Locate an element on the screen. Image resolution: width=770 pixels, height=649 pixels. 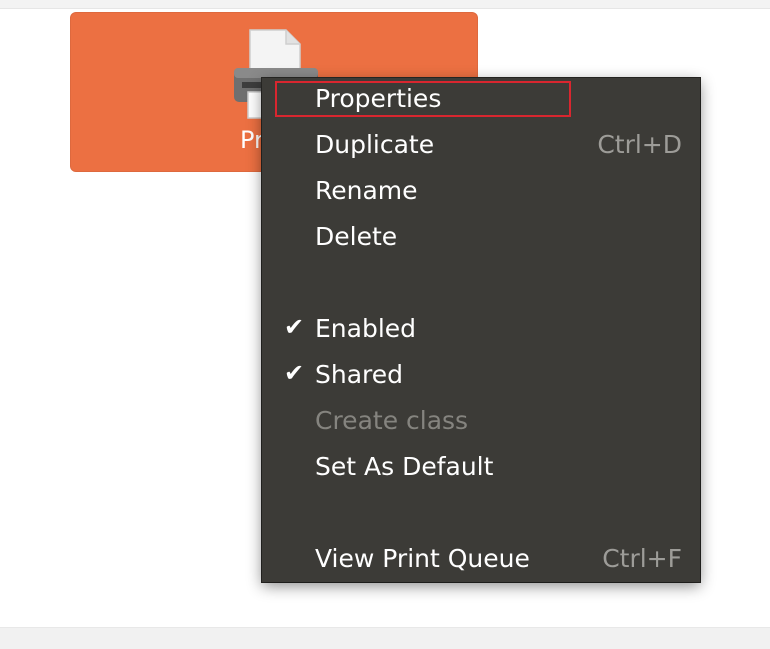
menu-item-label: Shared is located at coordinates (359, 374).